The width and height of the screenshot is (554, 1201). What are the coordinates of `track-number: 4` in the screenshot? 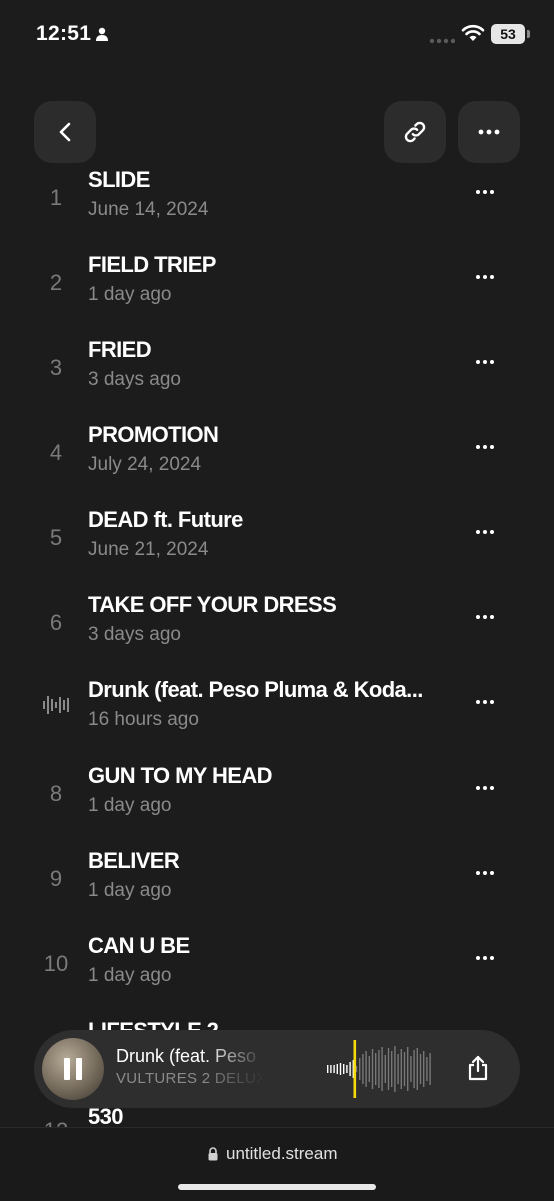 It's located at (56, 452).